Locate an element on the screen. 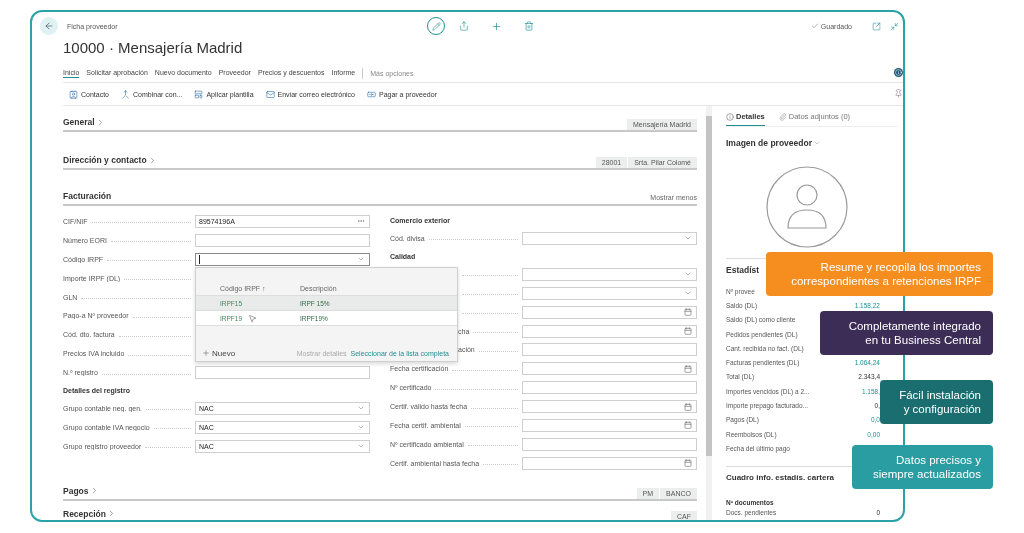 This screenshot has height=533, width=1024. portfolio-heading: Cuadro info. estadís. cartera is located at coordinates (780, 478).